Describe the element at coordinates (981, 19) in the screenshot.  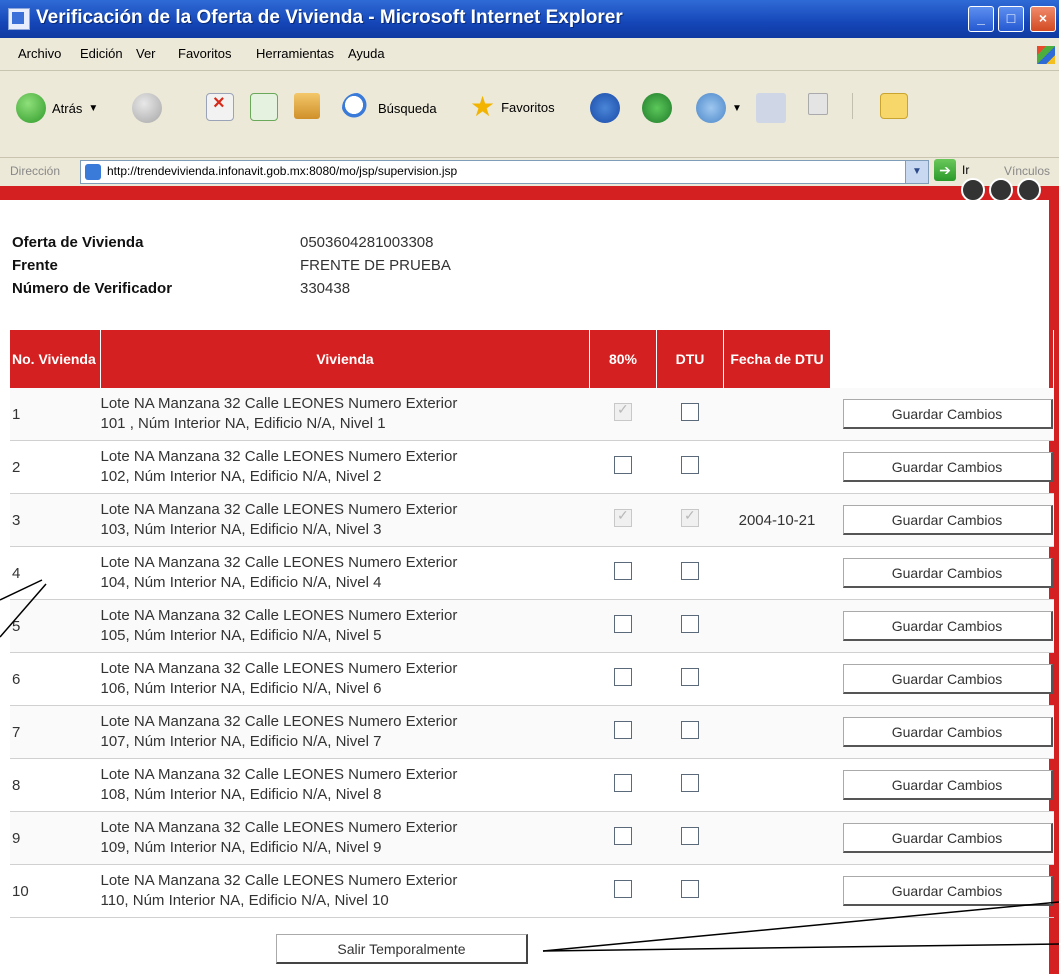
I see `minimize-icon: _` at that location.